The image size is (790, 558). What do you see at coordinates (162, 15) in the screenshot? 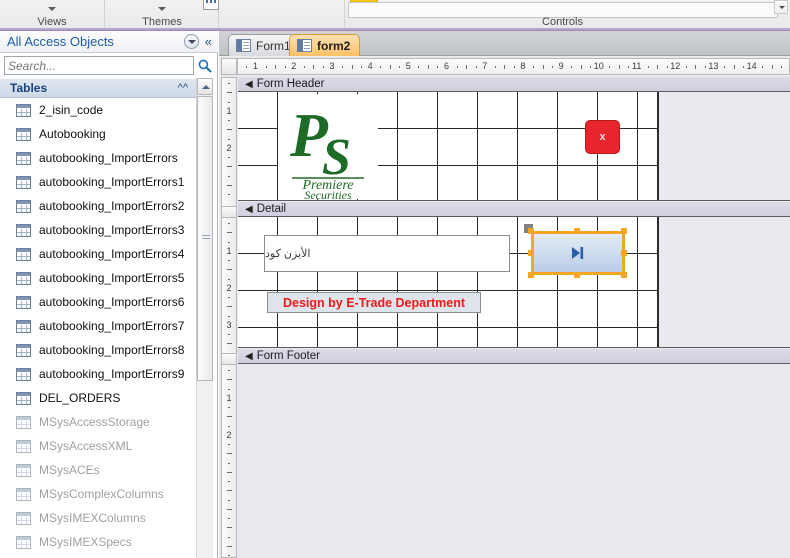
I see `ribbon-group-themes: Themes` at bounding box center [162, 15].